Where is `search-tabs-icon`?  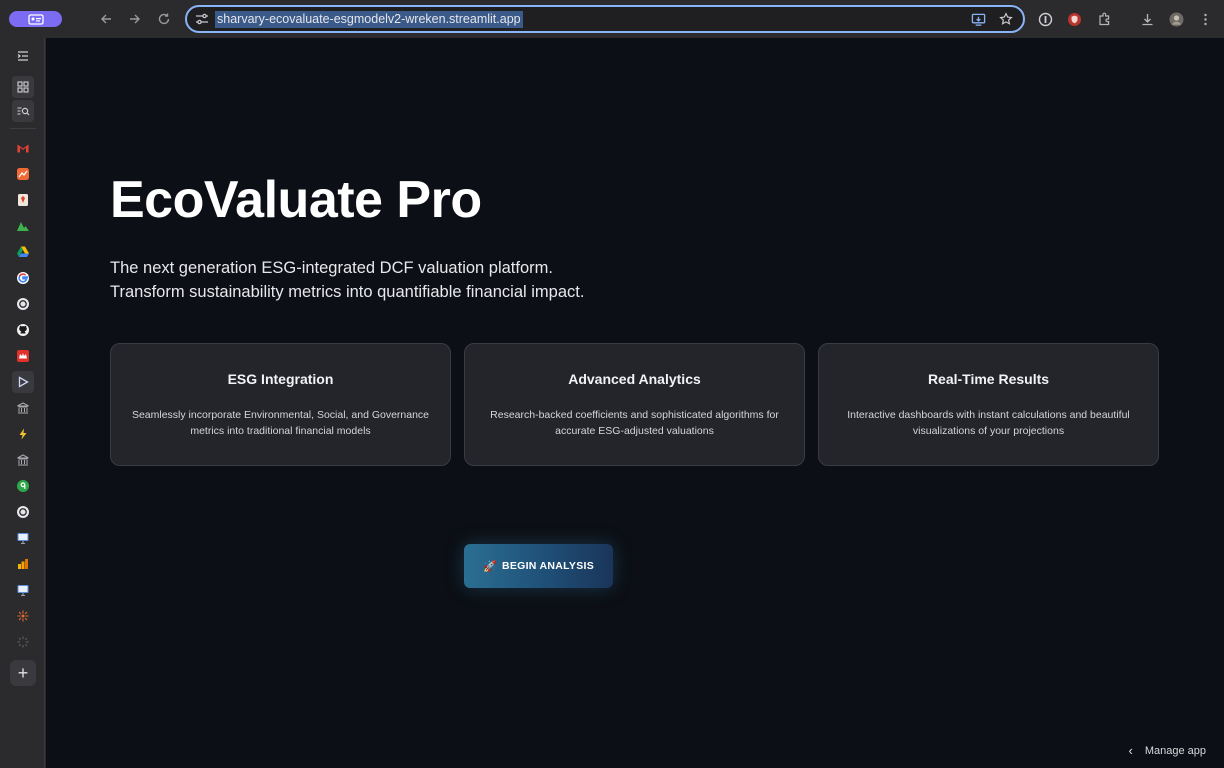 search-tabs-icon is located at coordinates (23, 111).